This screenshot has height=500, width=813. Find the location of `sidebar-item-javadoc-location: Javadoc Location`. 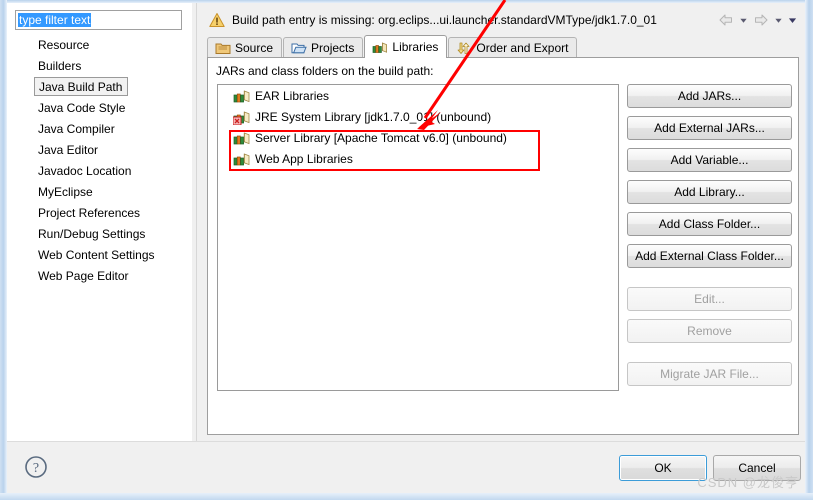

sidebar-item-javadoc-location: Javadoc Location is located at coordinates (99, 171).